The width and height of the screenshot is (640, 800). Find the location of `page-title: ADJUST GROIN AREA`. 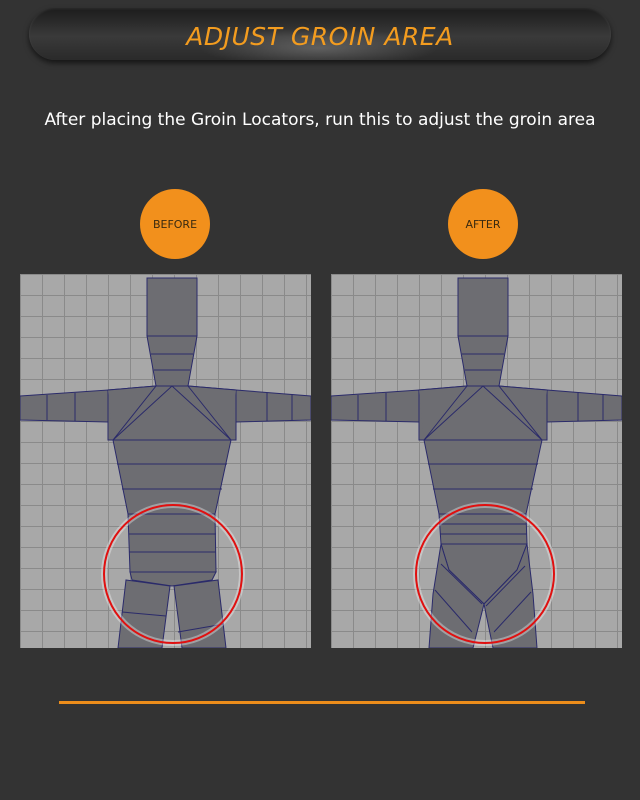

page-title: ADJUST GROIN AREA is located at coordinates (320, 36).